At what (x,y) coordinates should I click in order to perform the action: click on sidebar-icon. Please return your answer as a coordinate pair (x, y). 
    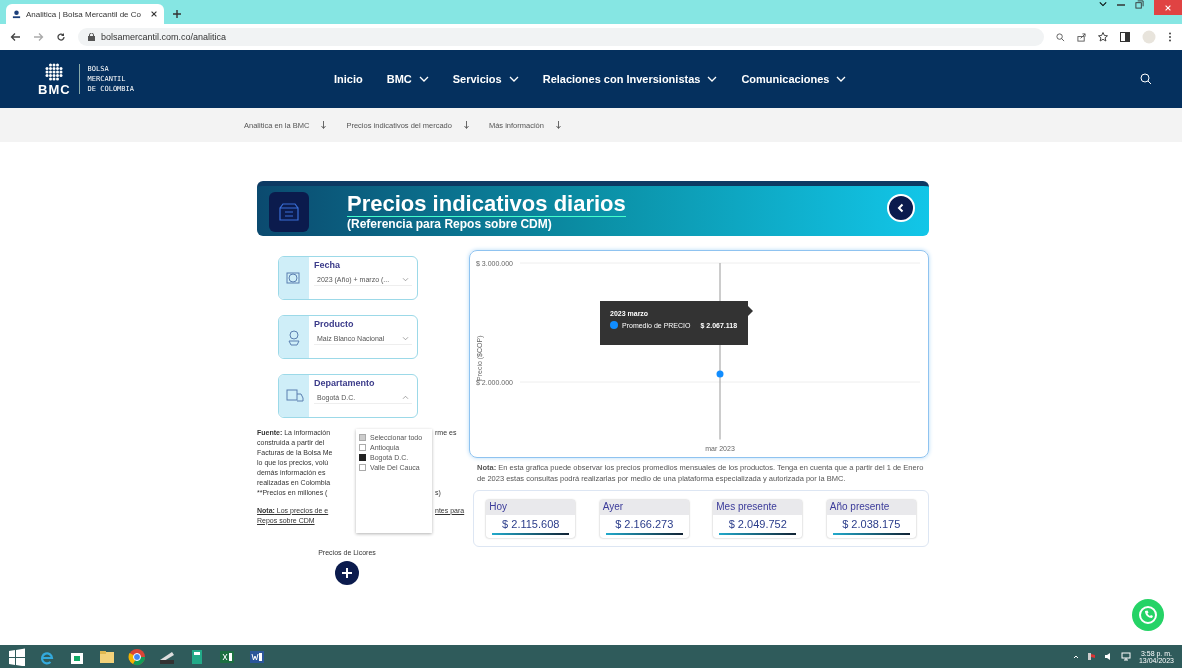
    Looking at the image, I should click on (1125, 37).